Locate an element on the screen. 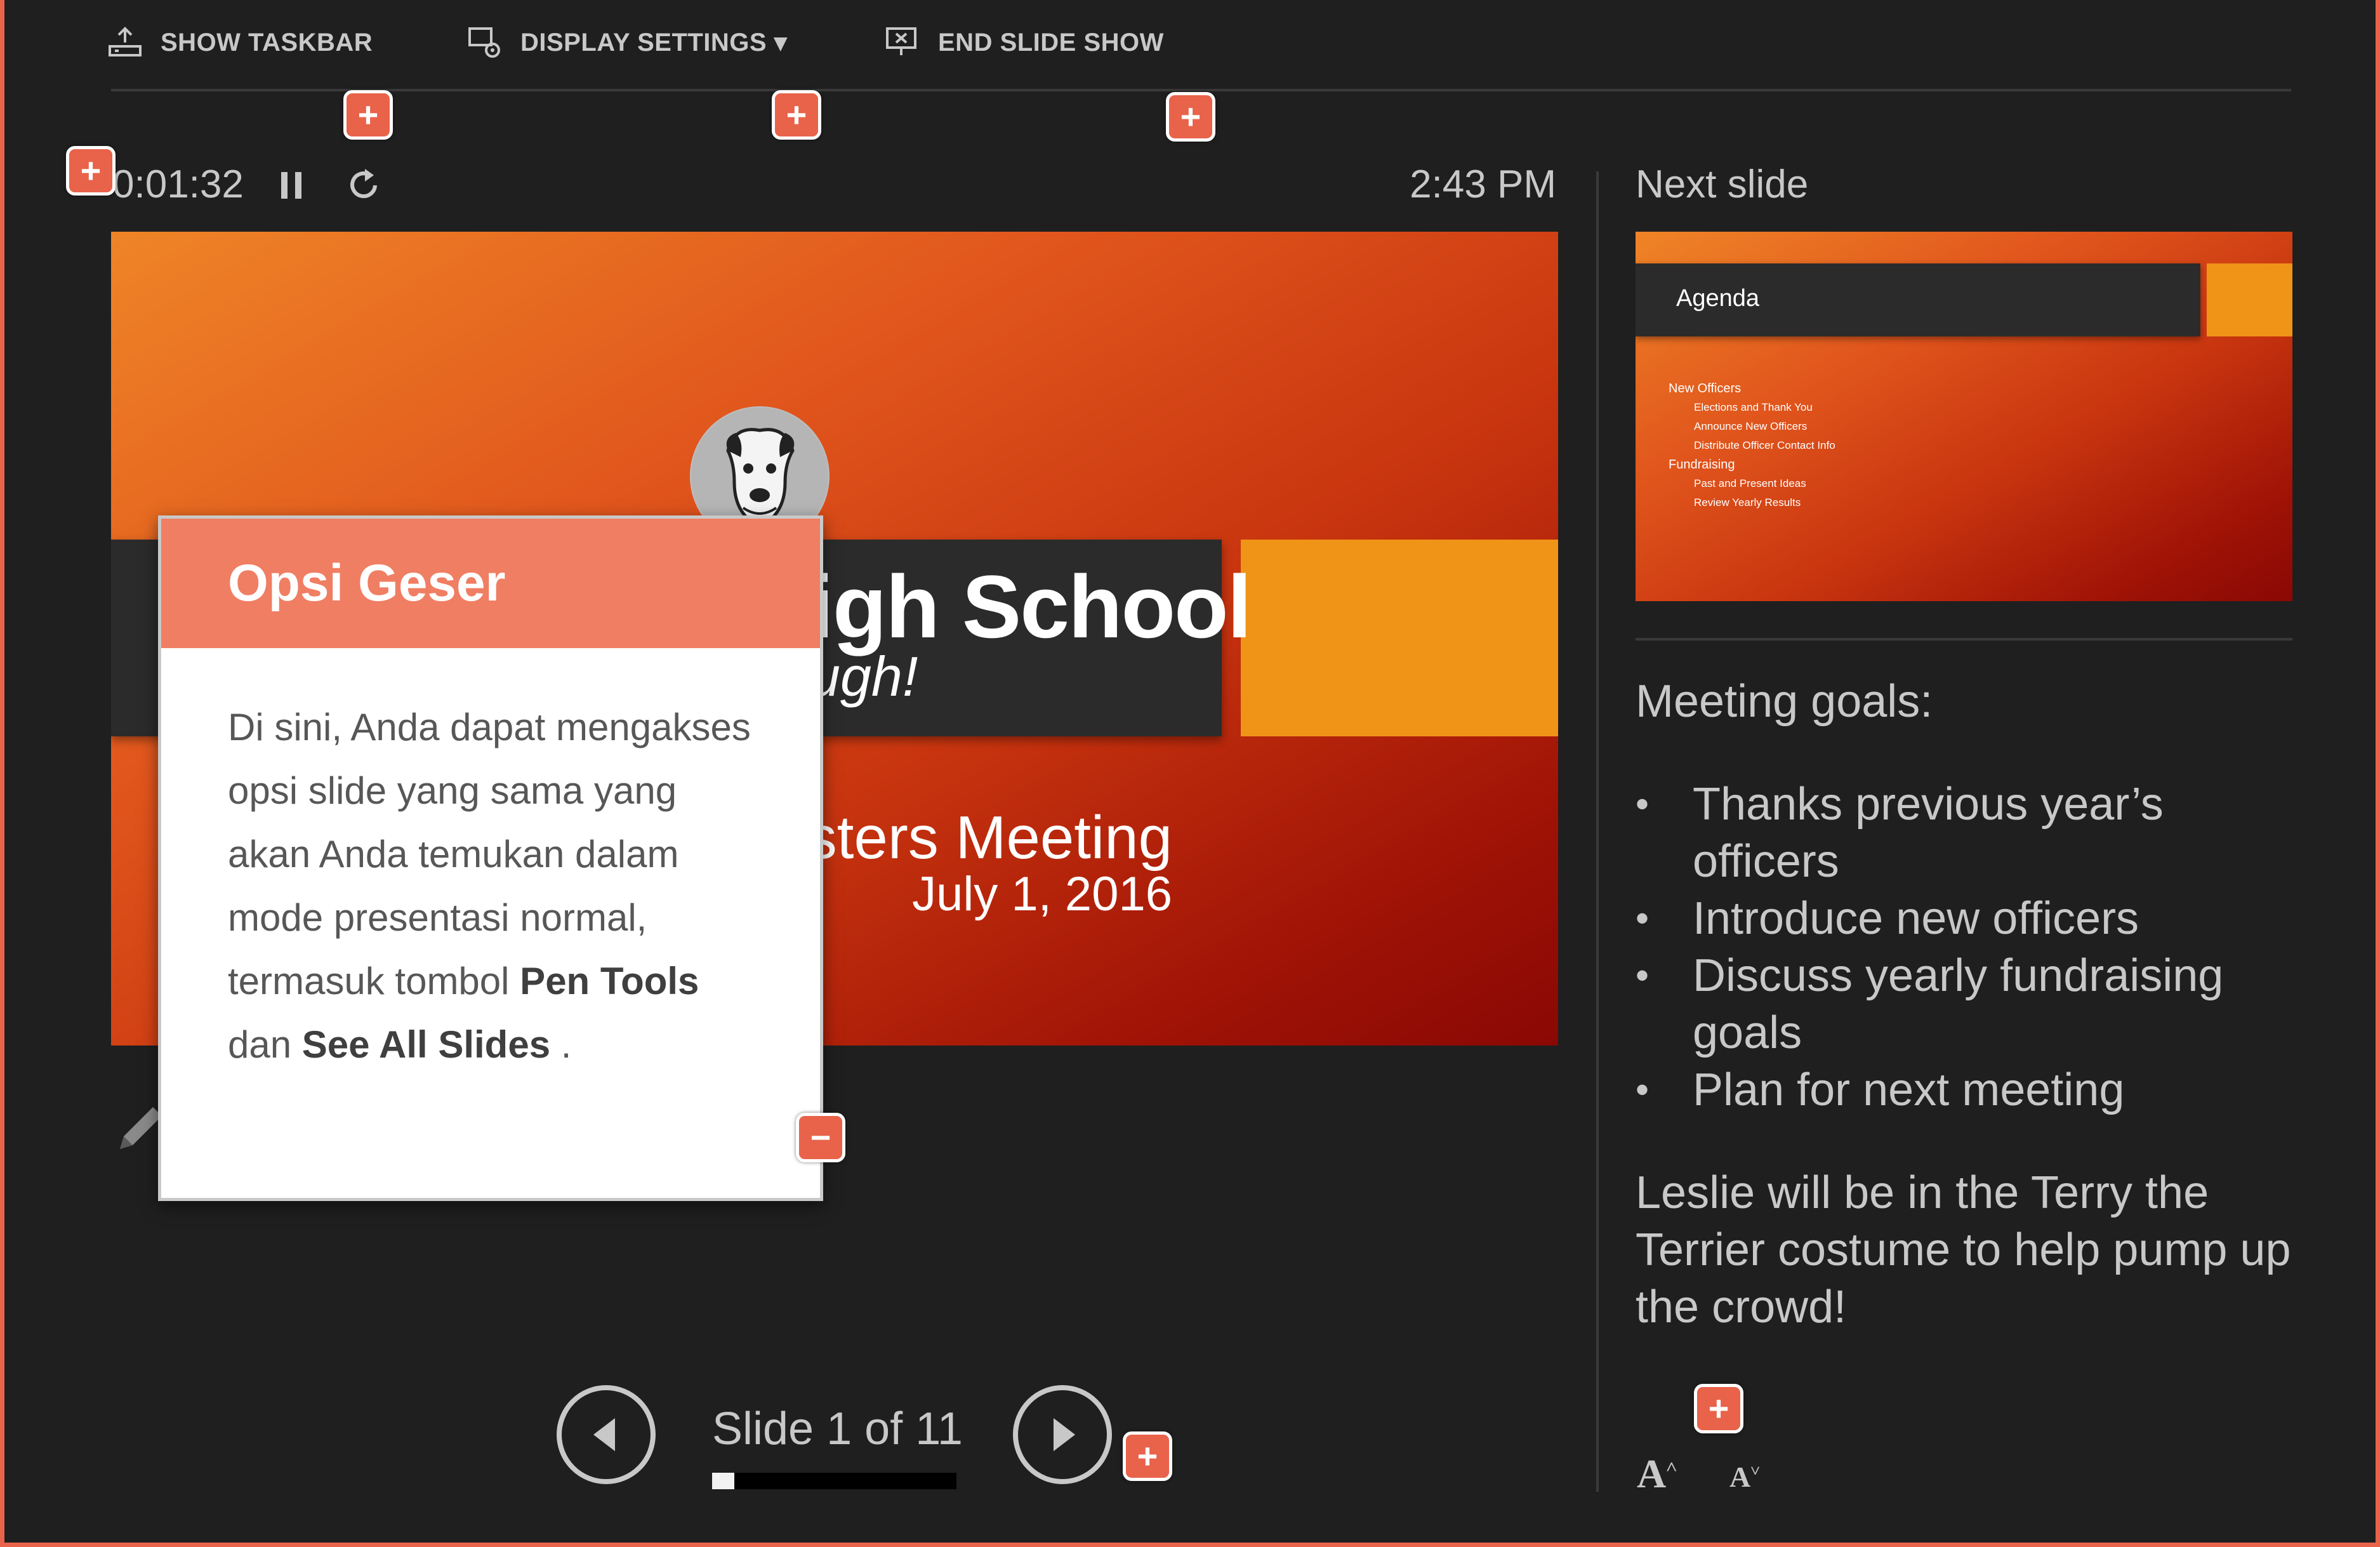 This screenshot has width=2380, height=1547. notes-item: Introduce new officers is located at coordinates (1969, 918).